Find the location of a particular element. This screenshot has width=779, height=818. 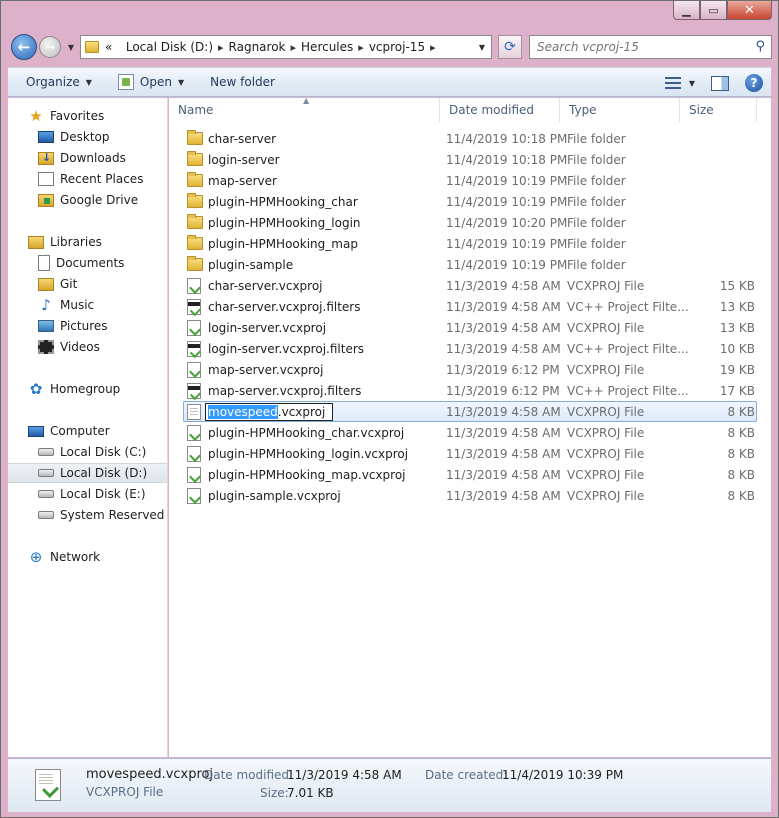

search-box: ⚲ is located at coordinates (650, 47).